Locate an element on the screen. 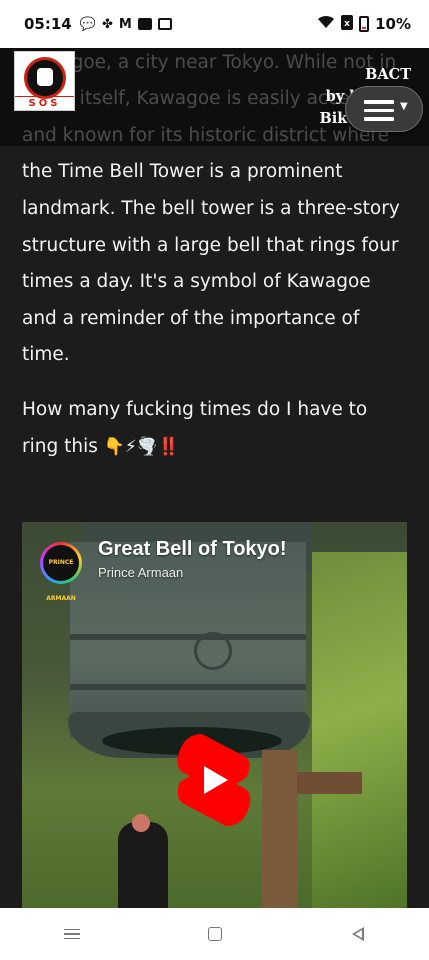 This screenshot has width=429, height=960. menu-lines-icon is located at coordinates (71, 934).